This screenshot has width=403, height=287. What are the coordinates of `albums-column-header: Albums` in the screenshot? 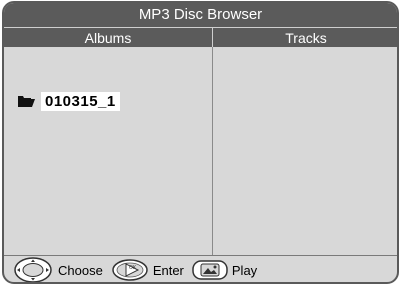 It's located at (108, 37).